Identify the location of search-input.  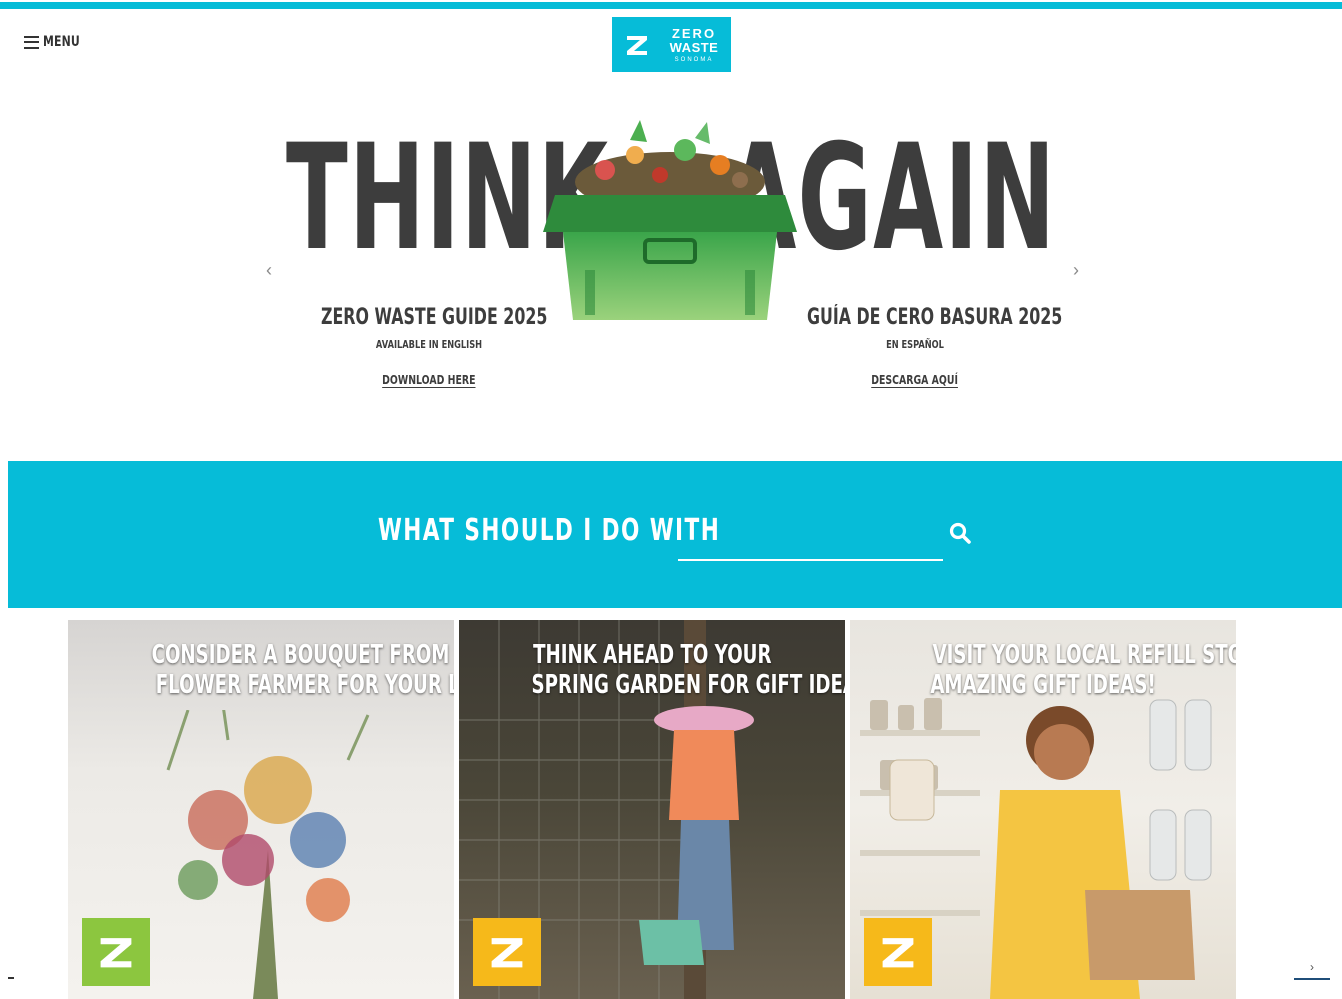
(810, 536).